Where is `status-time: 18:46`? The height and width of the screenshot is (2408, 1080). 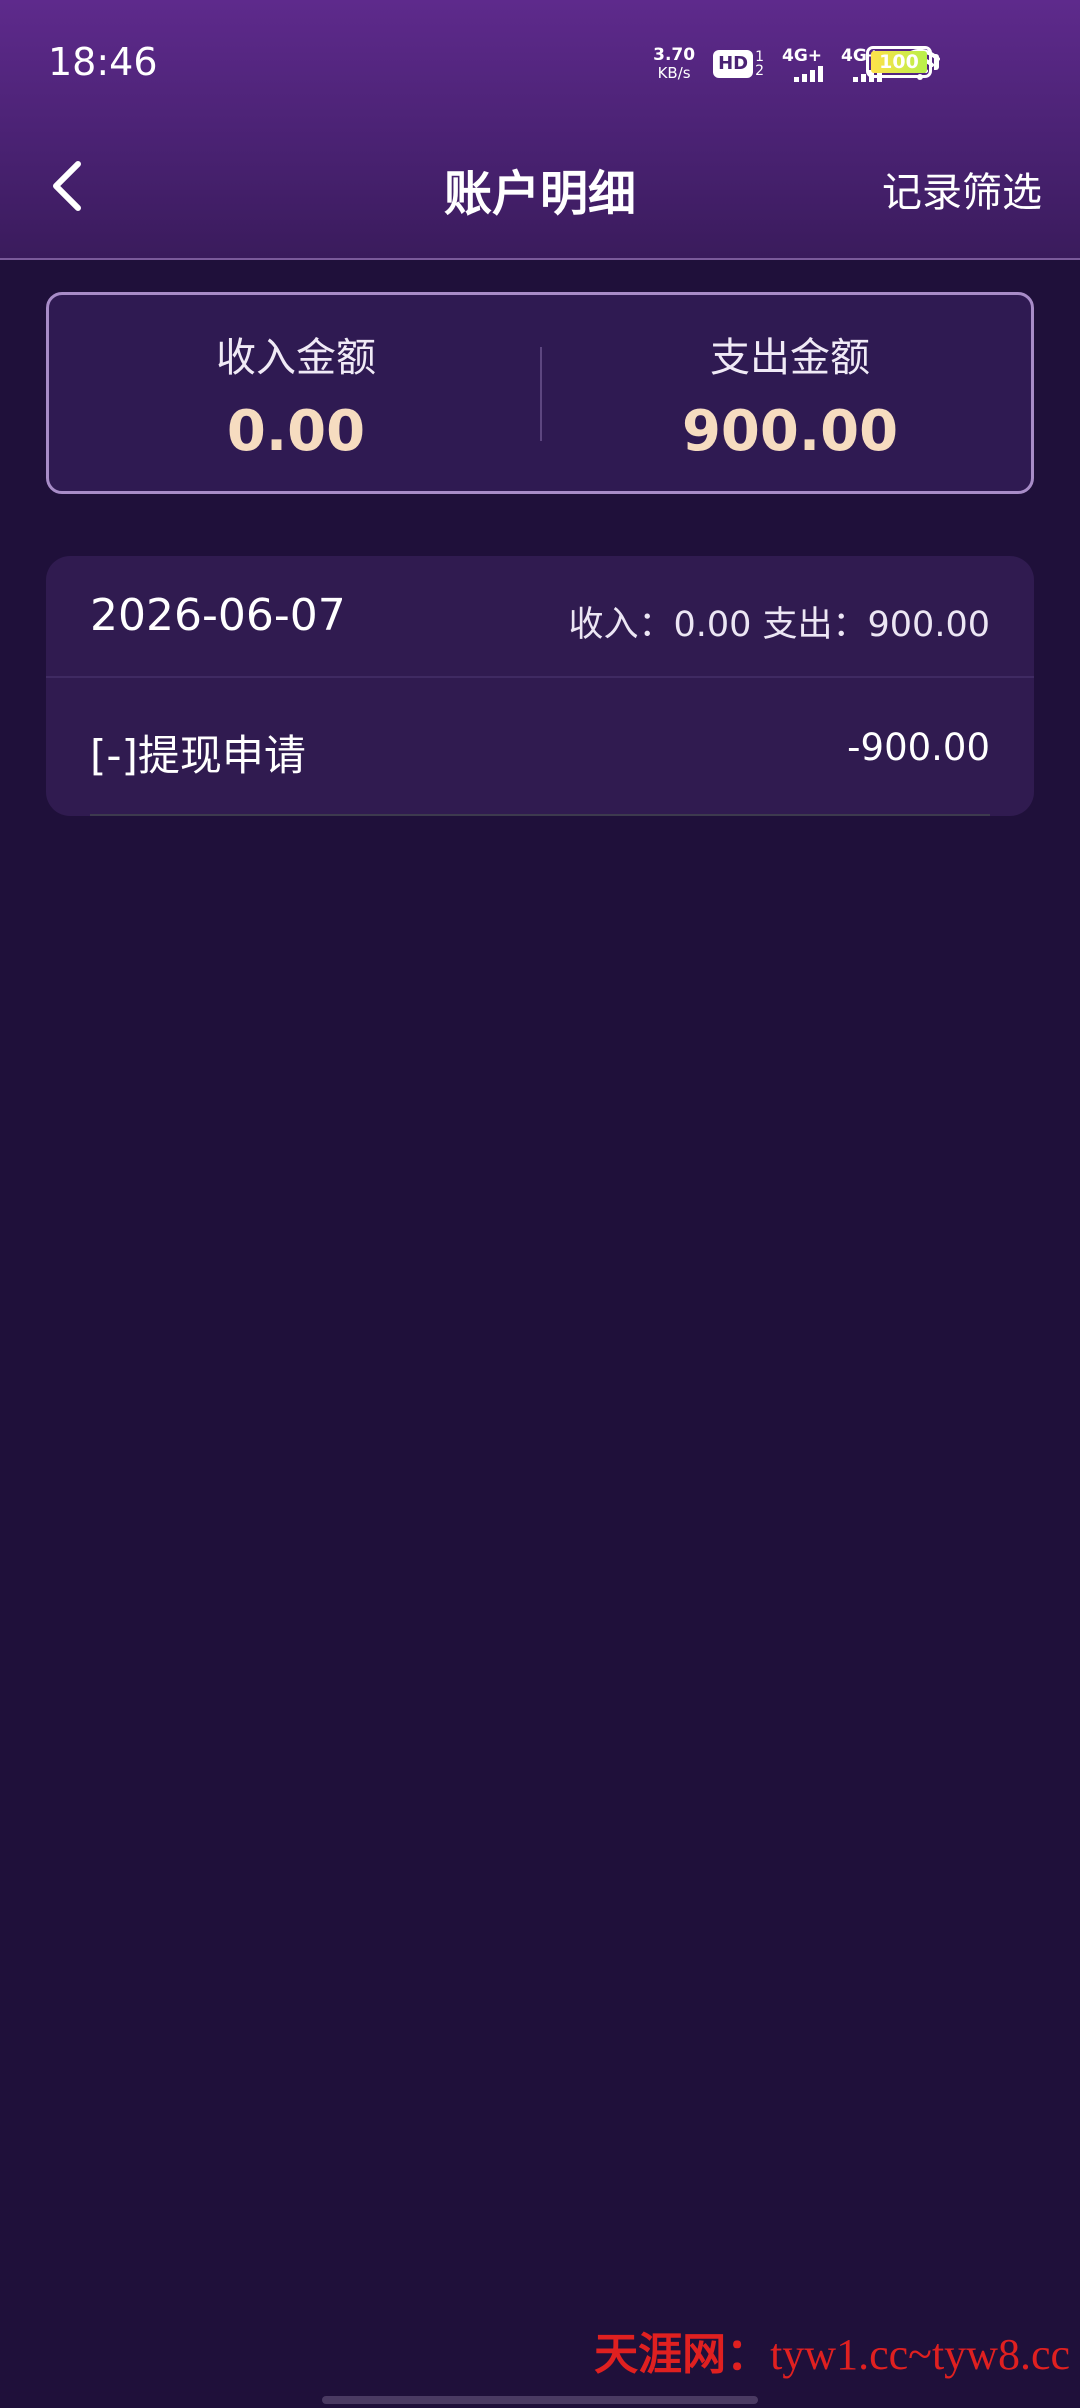 status-time: 18:46 is located at coordinates (103, 62).